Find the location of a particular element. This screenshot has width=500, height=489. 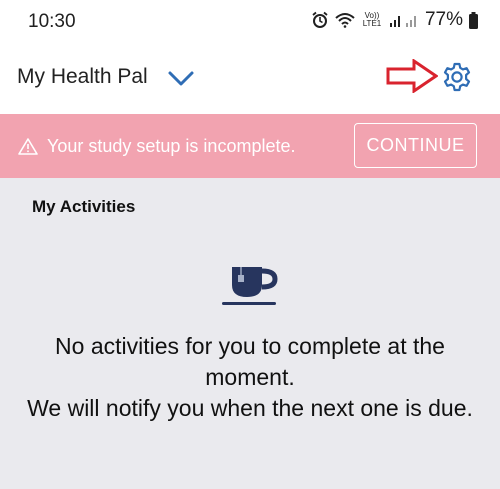

network-label: Vo)) LTE1 is located at coordinates (372, 19).